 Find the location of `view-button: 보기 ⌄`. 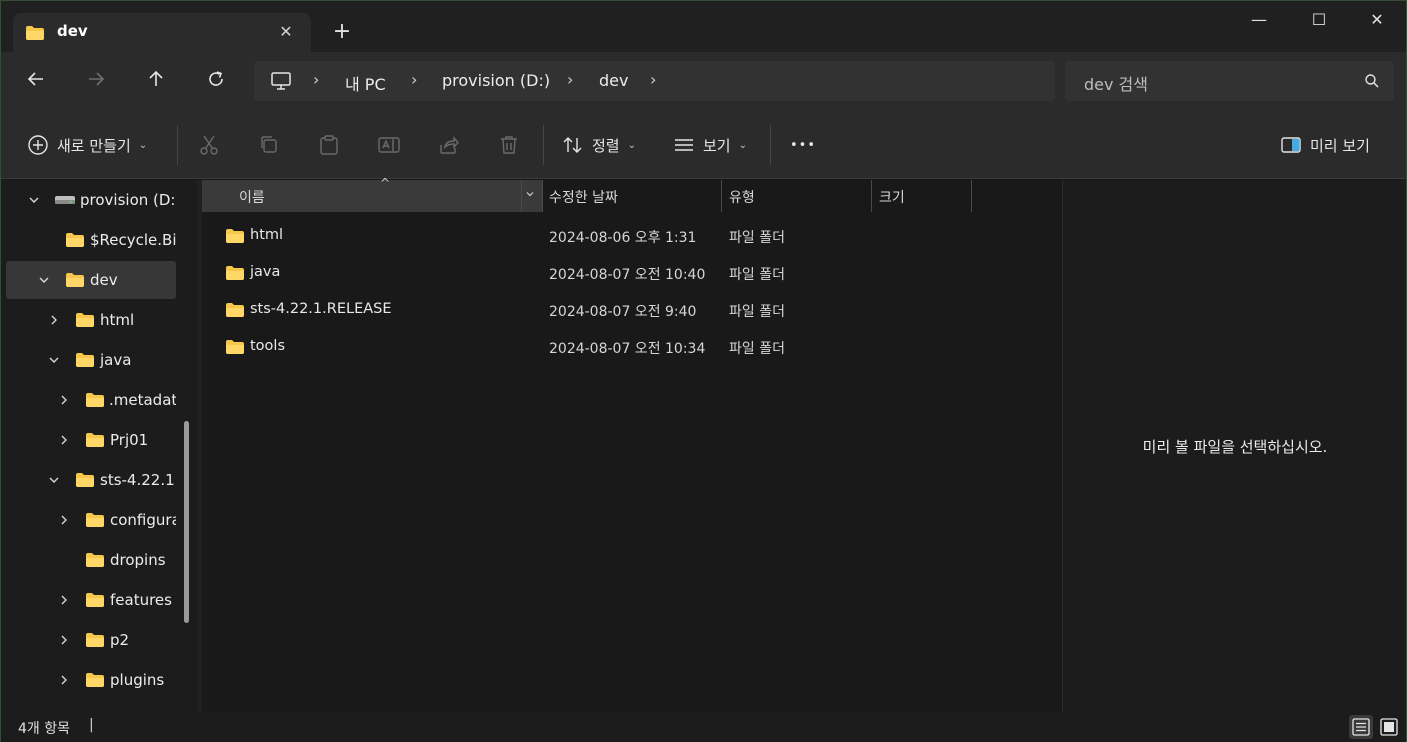

view-button: 보기 ⌄ is located at coordinates (710, 145).